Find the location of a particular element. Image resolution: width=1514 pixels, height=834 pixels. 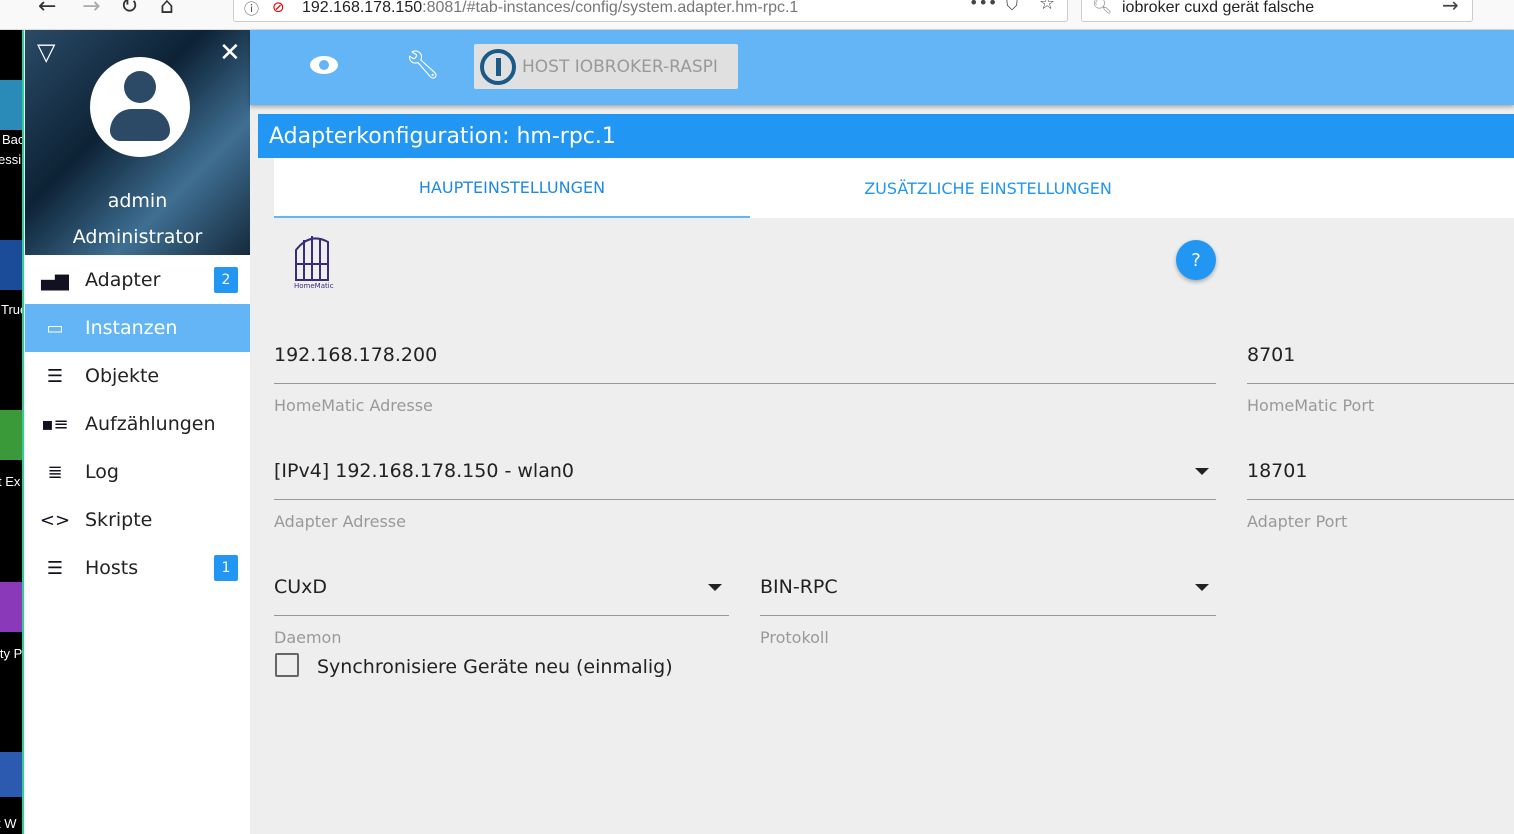

triangle-icon: ▽ is located at coordinates (46, 52).